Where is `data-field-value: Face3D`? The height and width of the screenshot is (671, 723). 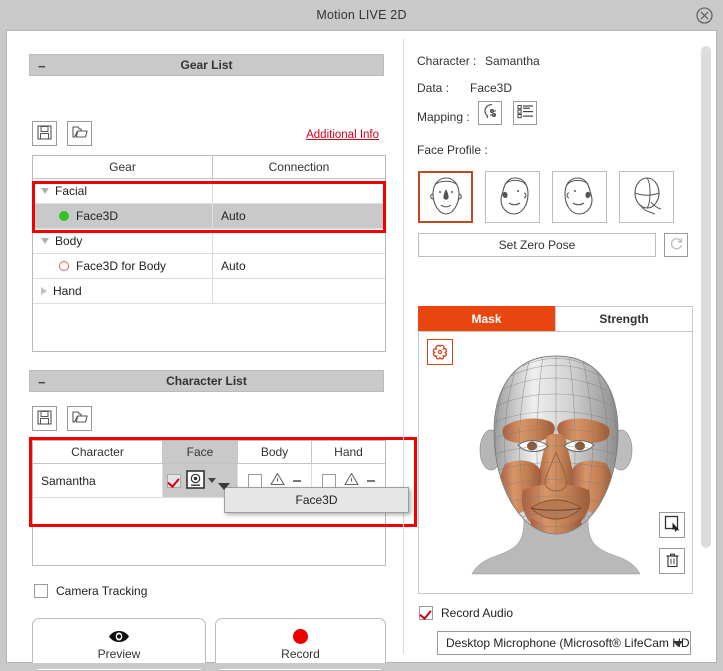 data-field-value: Face3D is located at coordinates (491, 88).